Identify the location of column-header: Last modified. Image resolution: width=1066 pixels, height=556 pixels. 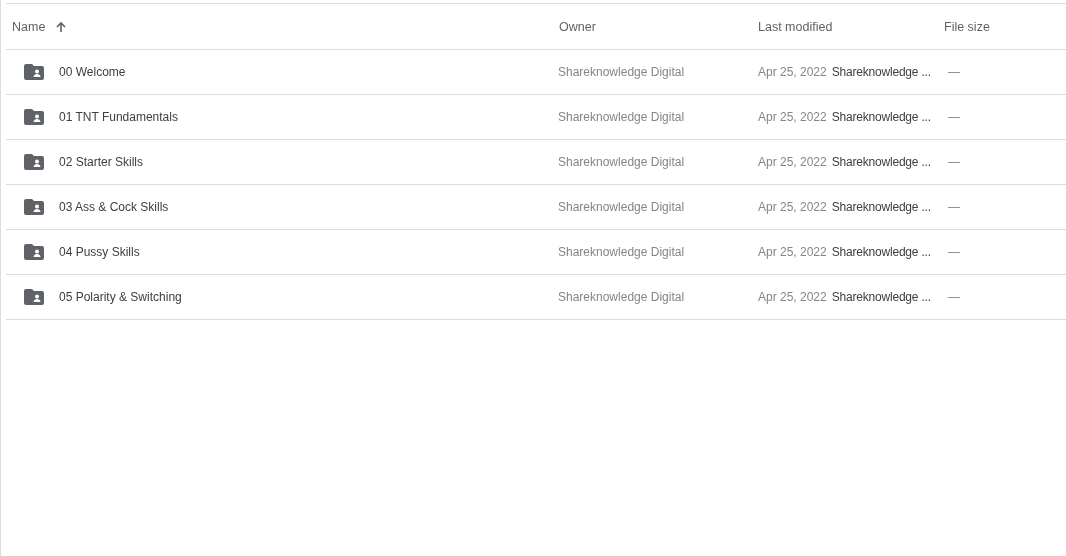
(795, 26).